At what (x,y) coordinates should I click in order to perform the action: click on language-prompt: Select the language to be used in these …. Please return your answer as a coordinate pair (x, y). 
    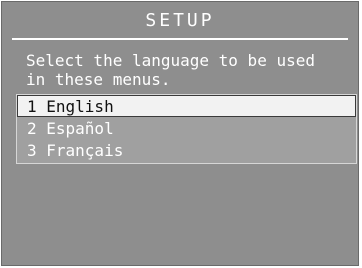
    Looking at the image, I should click on (170, 70).